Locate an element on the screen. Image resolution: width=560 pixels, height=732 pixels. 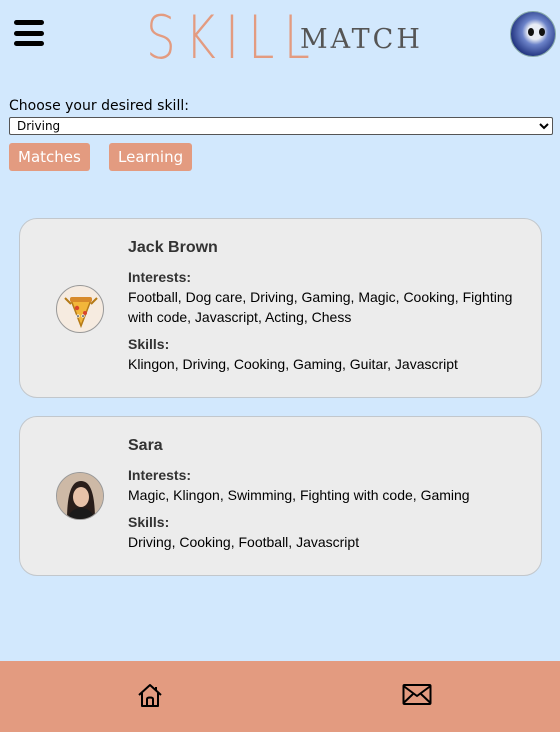
app-logo: SKILL MATCH is located at coordinates (284, 36).